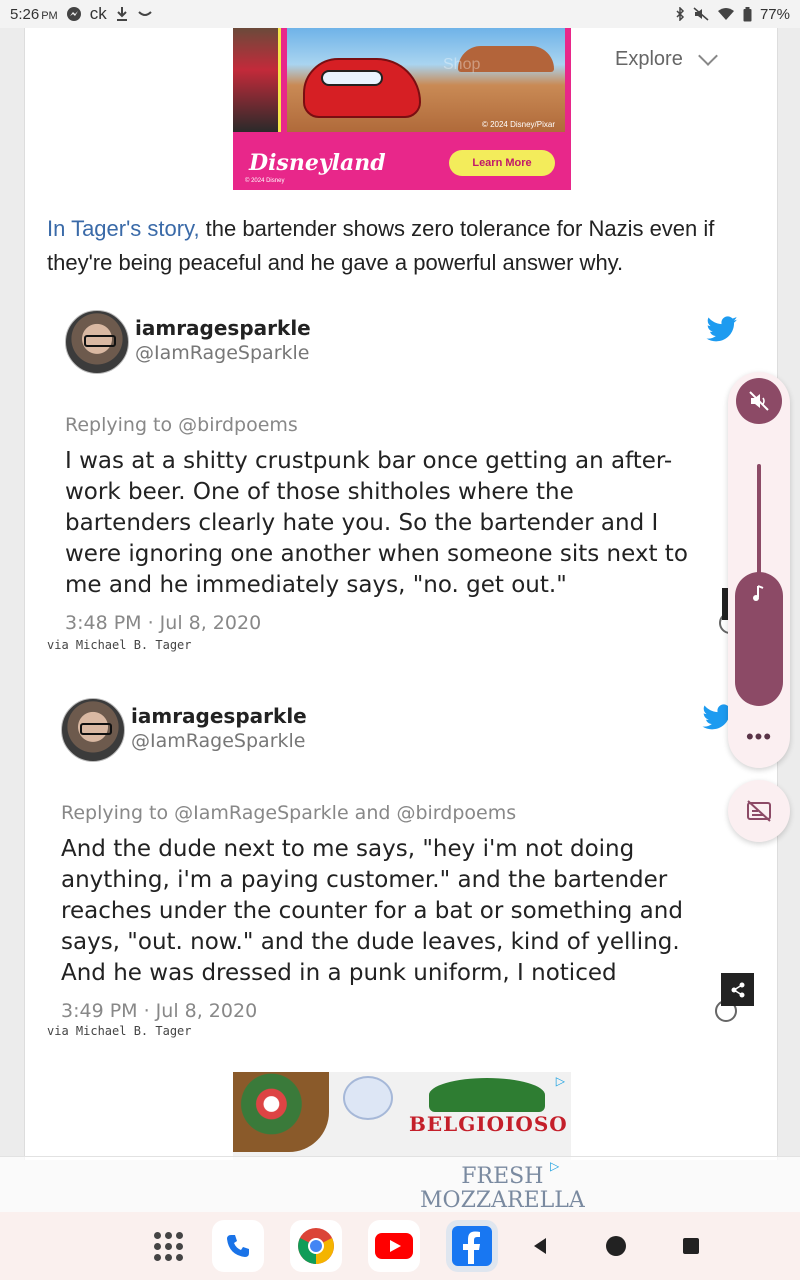 The image size is (800, 1280). I want to click on facebook-icon, so click(472, 1246).